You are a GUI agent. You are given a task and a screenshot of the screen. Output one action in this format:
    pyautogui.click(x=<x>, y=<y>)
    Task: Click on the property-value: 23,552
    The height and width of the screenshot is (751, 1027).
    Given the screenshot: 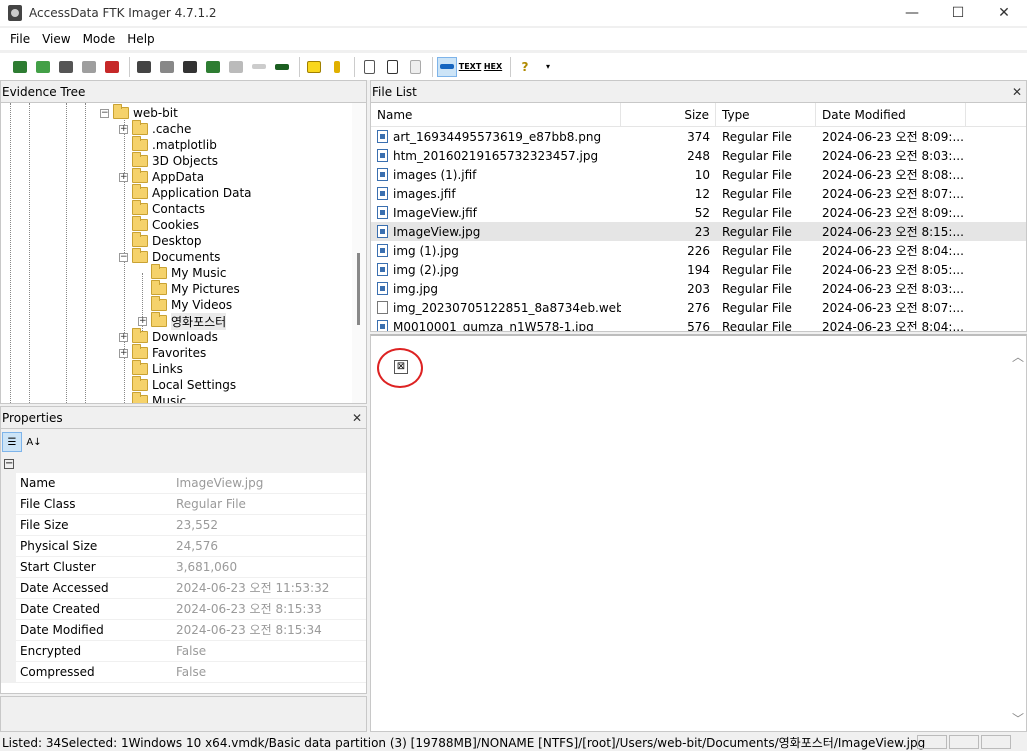 What is the action you would take?
    pyautogui.click(x=269, y=525)
    